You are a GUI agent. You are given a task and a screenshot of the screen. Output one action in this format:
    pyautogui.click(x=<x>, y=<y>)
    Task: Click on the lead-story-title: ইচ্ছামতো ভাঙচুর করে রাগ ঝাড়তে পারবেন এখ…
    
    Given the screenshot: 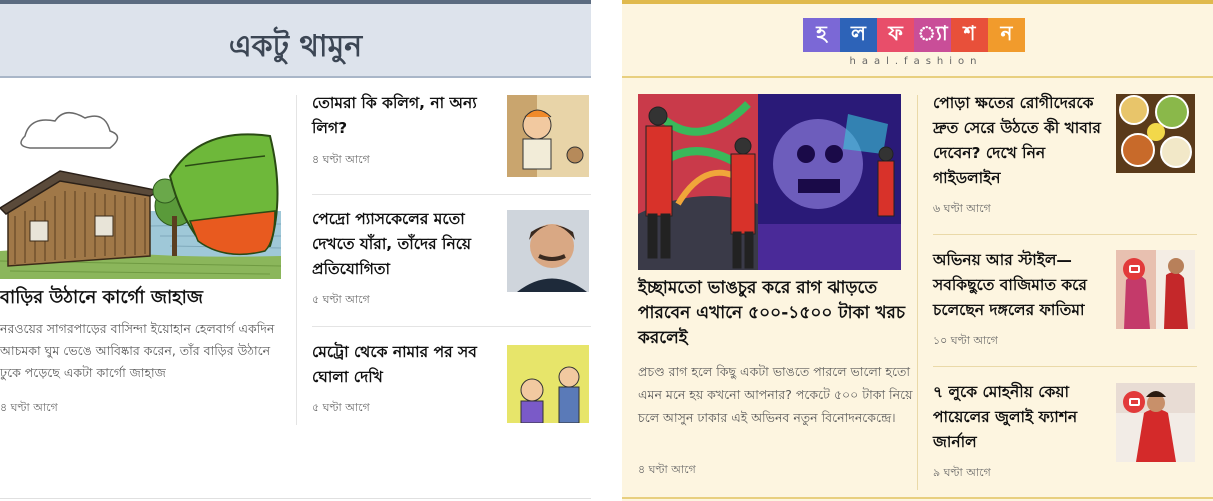 What is the action you would take?
    pyautogui.click(x=772, y=313)
    